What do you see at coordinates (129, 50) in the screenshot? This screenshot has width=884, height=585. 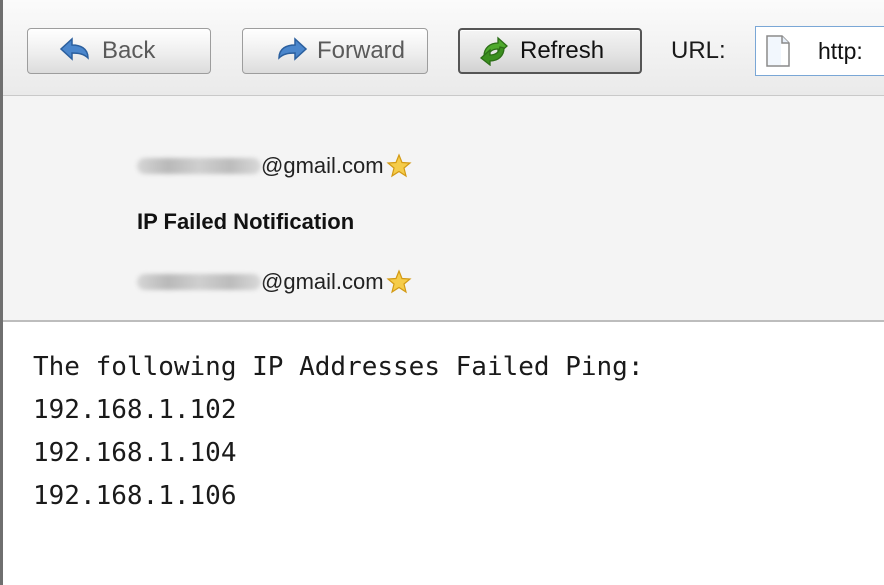 I see `back-label: Back` at bounding box center [129, 50].